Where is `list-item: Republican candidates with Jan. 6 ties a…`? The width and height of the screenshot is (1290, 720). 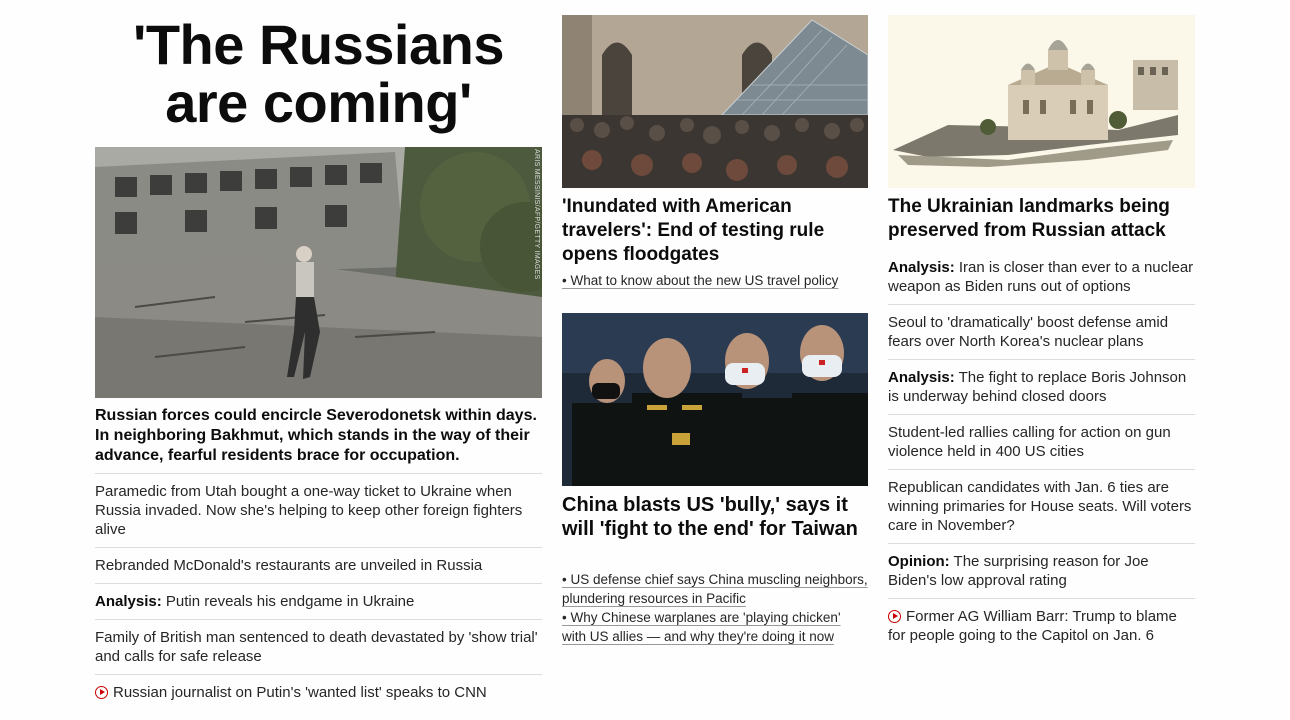
list-item: Republican candidates with Jan. 6 ties a… is located at coordinates (1041, 506).